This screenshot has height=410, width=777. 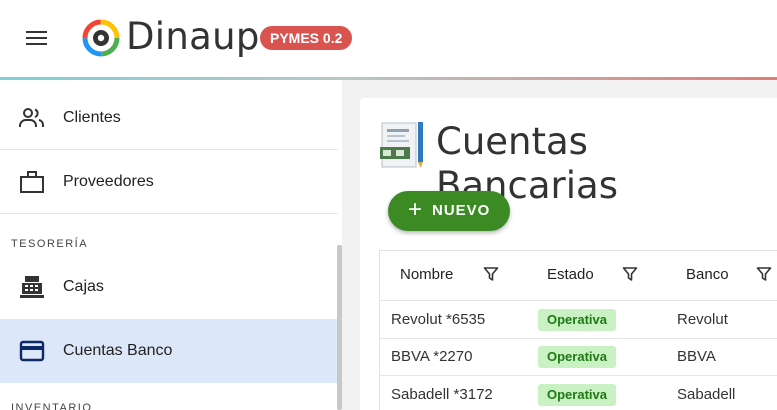 I want to click on dinaup-logo-icon, so click(x=101, y=38).